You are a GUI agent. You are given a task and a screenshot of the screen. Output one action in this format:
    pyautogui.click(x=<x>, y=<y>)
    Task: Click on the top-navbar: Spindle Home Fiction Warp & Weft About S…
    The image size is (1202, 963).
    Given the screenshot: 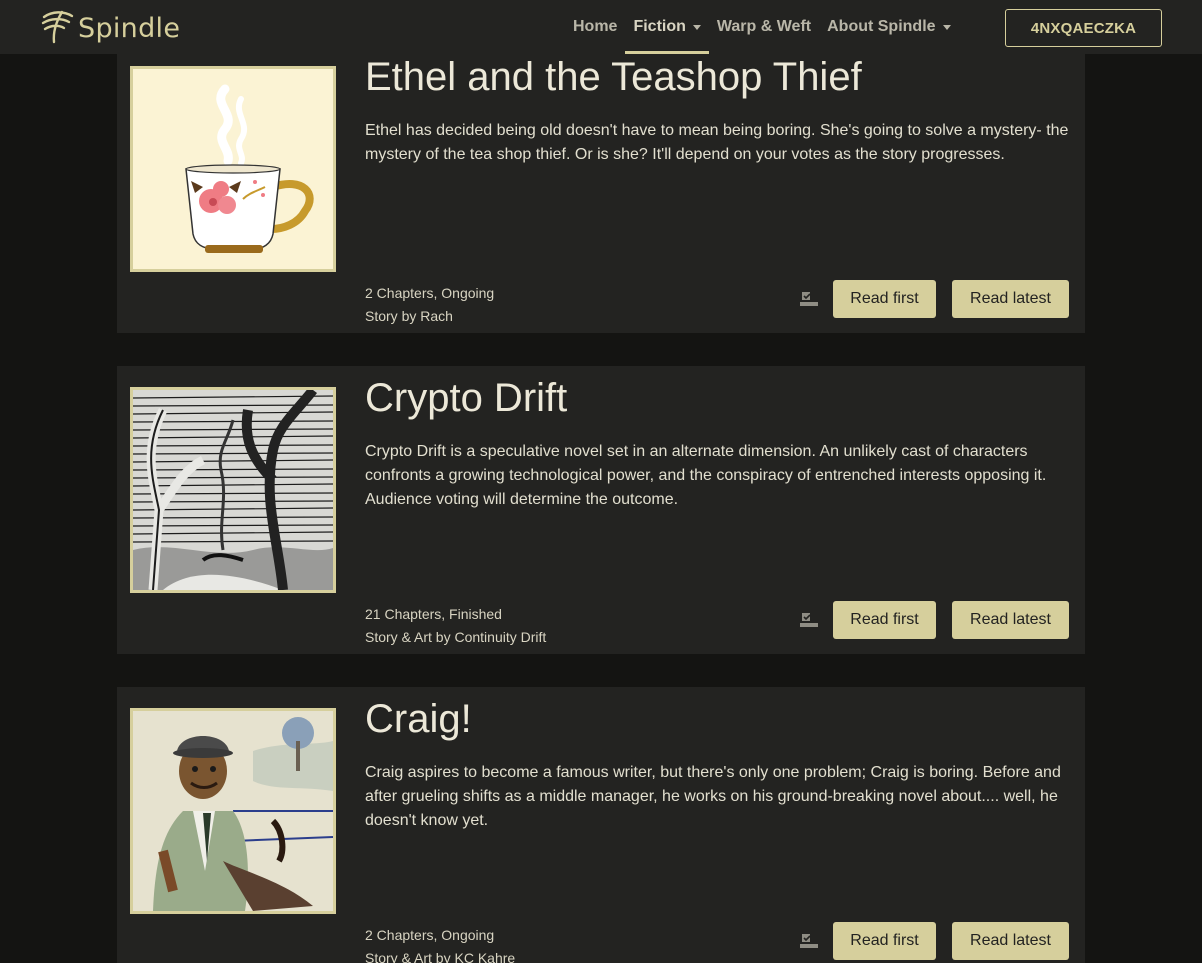 What is the action you would take?
    pyautogui.click(x=601, y=27)
    